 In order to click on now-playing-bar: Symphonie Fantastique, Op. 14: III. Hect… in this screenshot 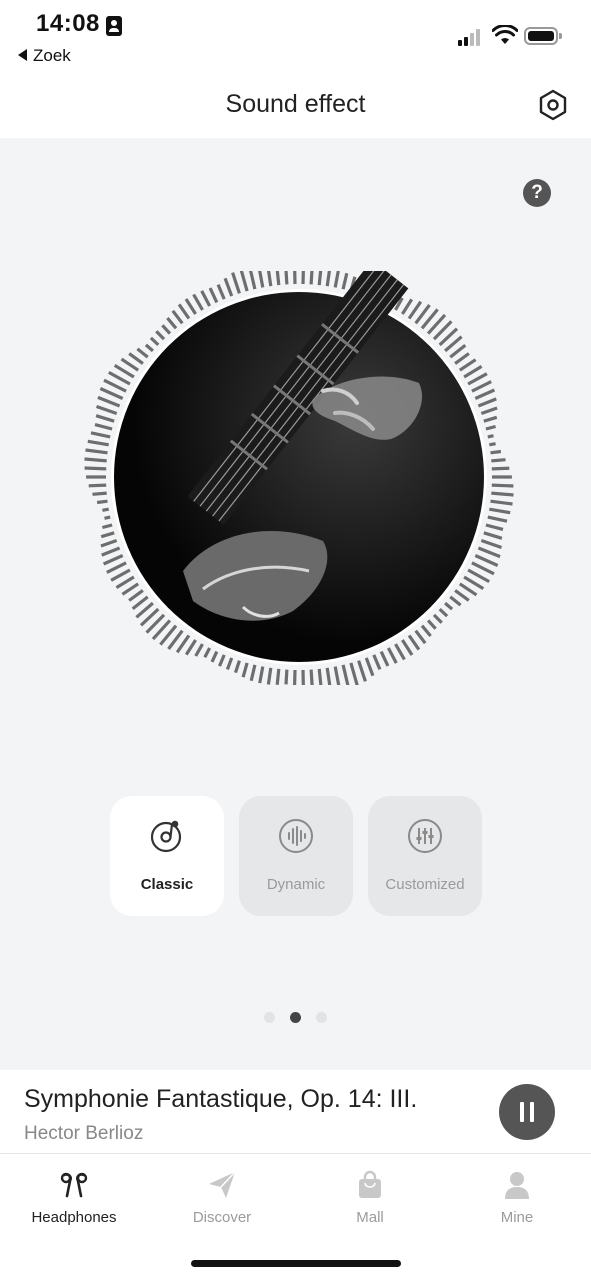, I will do `click(295, 1112)`.